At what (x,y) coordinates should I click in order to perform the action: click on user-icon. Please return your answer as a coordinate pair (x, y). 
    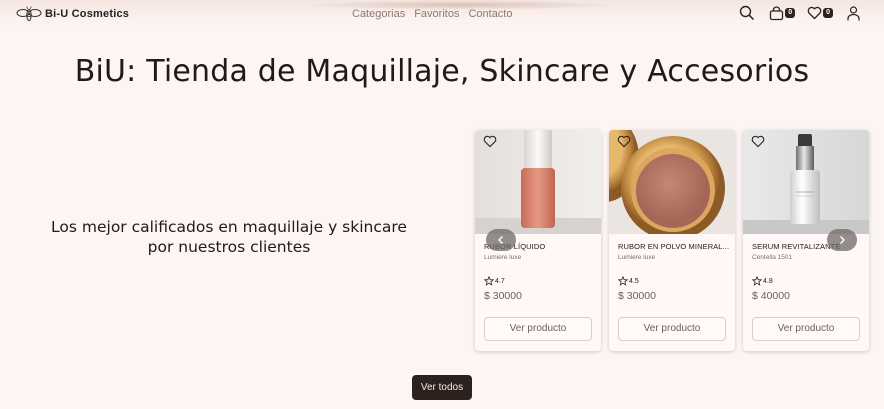
    Looking at the image, I should click on (853, 12).